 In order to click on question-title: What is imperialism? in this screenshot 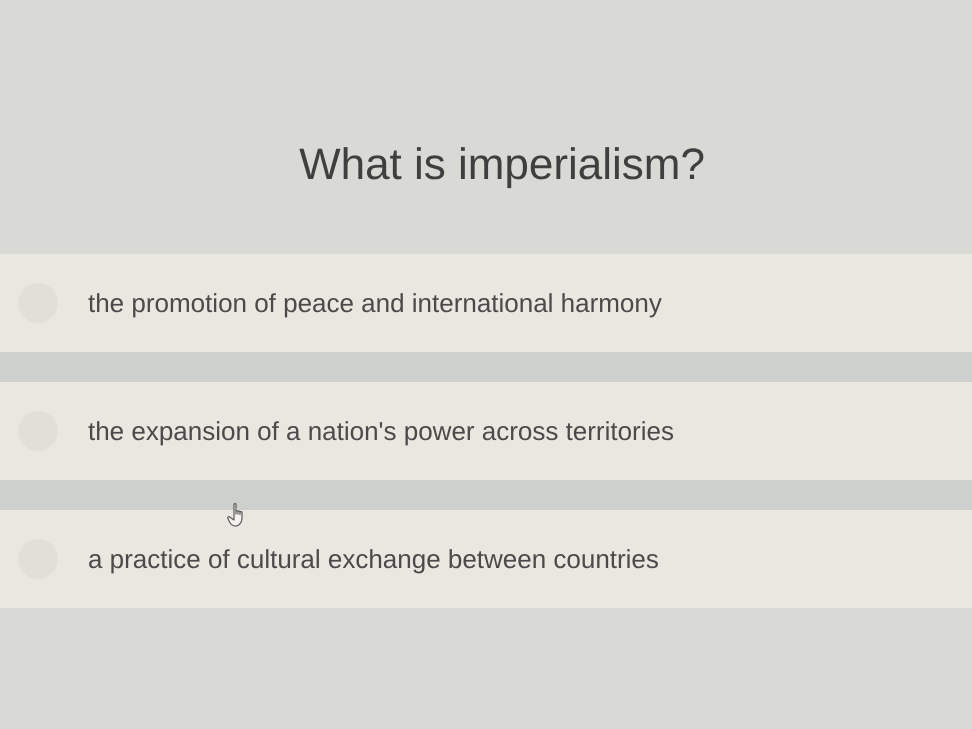, I will do `click(502, 165)`.